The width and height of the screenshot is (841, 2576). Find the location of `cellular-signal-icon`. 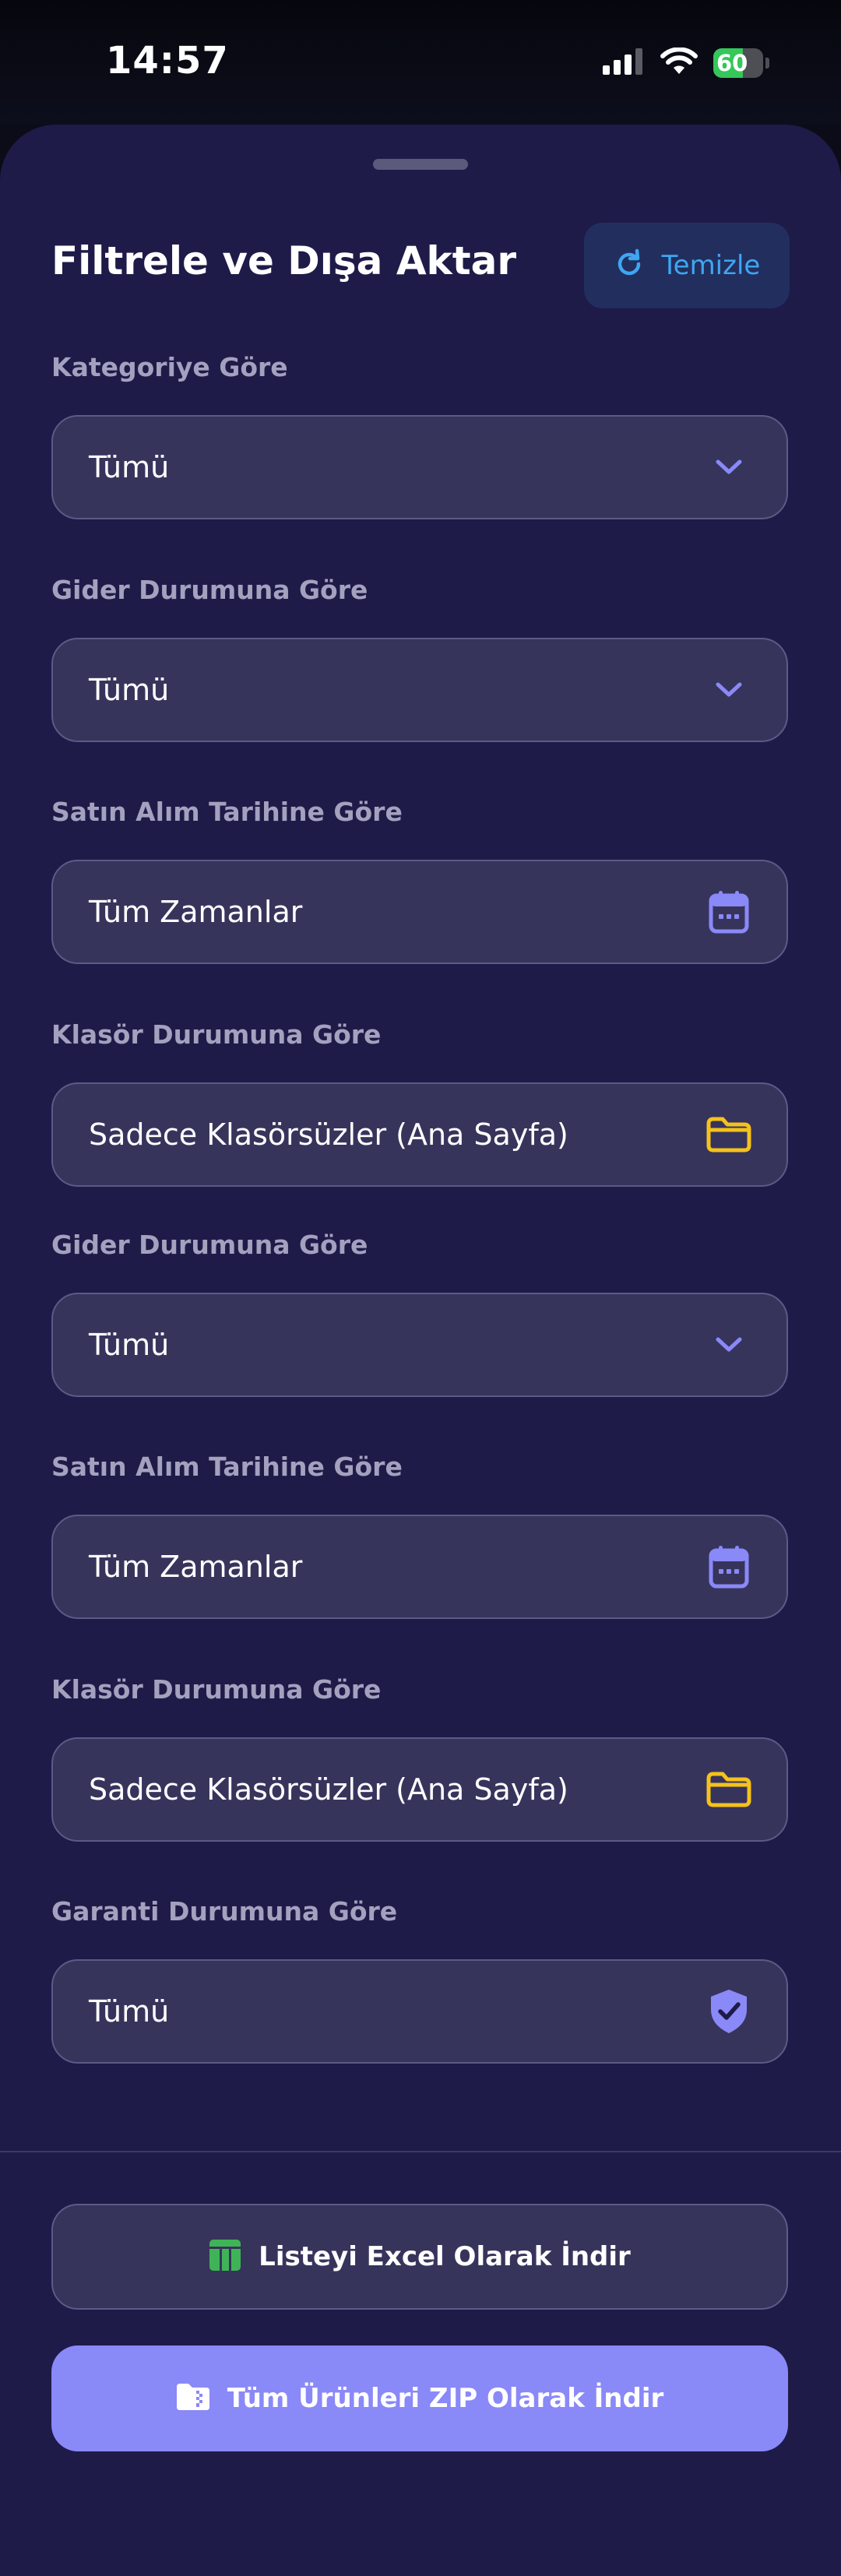

cellular-signal-icon is located at coordinates (624, 63).